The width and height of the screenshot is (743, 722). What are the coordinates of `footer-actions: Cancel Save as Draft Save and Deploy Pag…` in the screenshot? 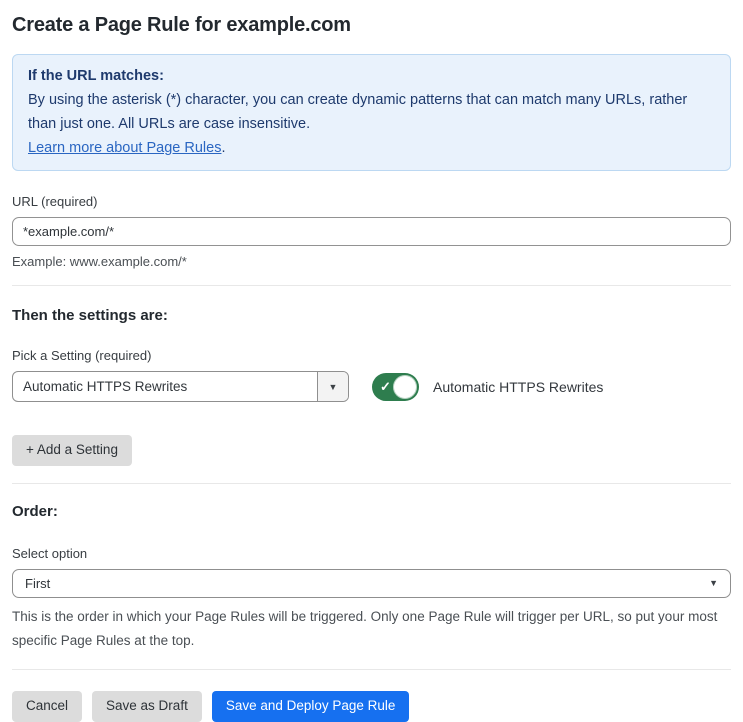 It's located at (371, 706).